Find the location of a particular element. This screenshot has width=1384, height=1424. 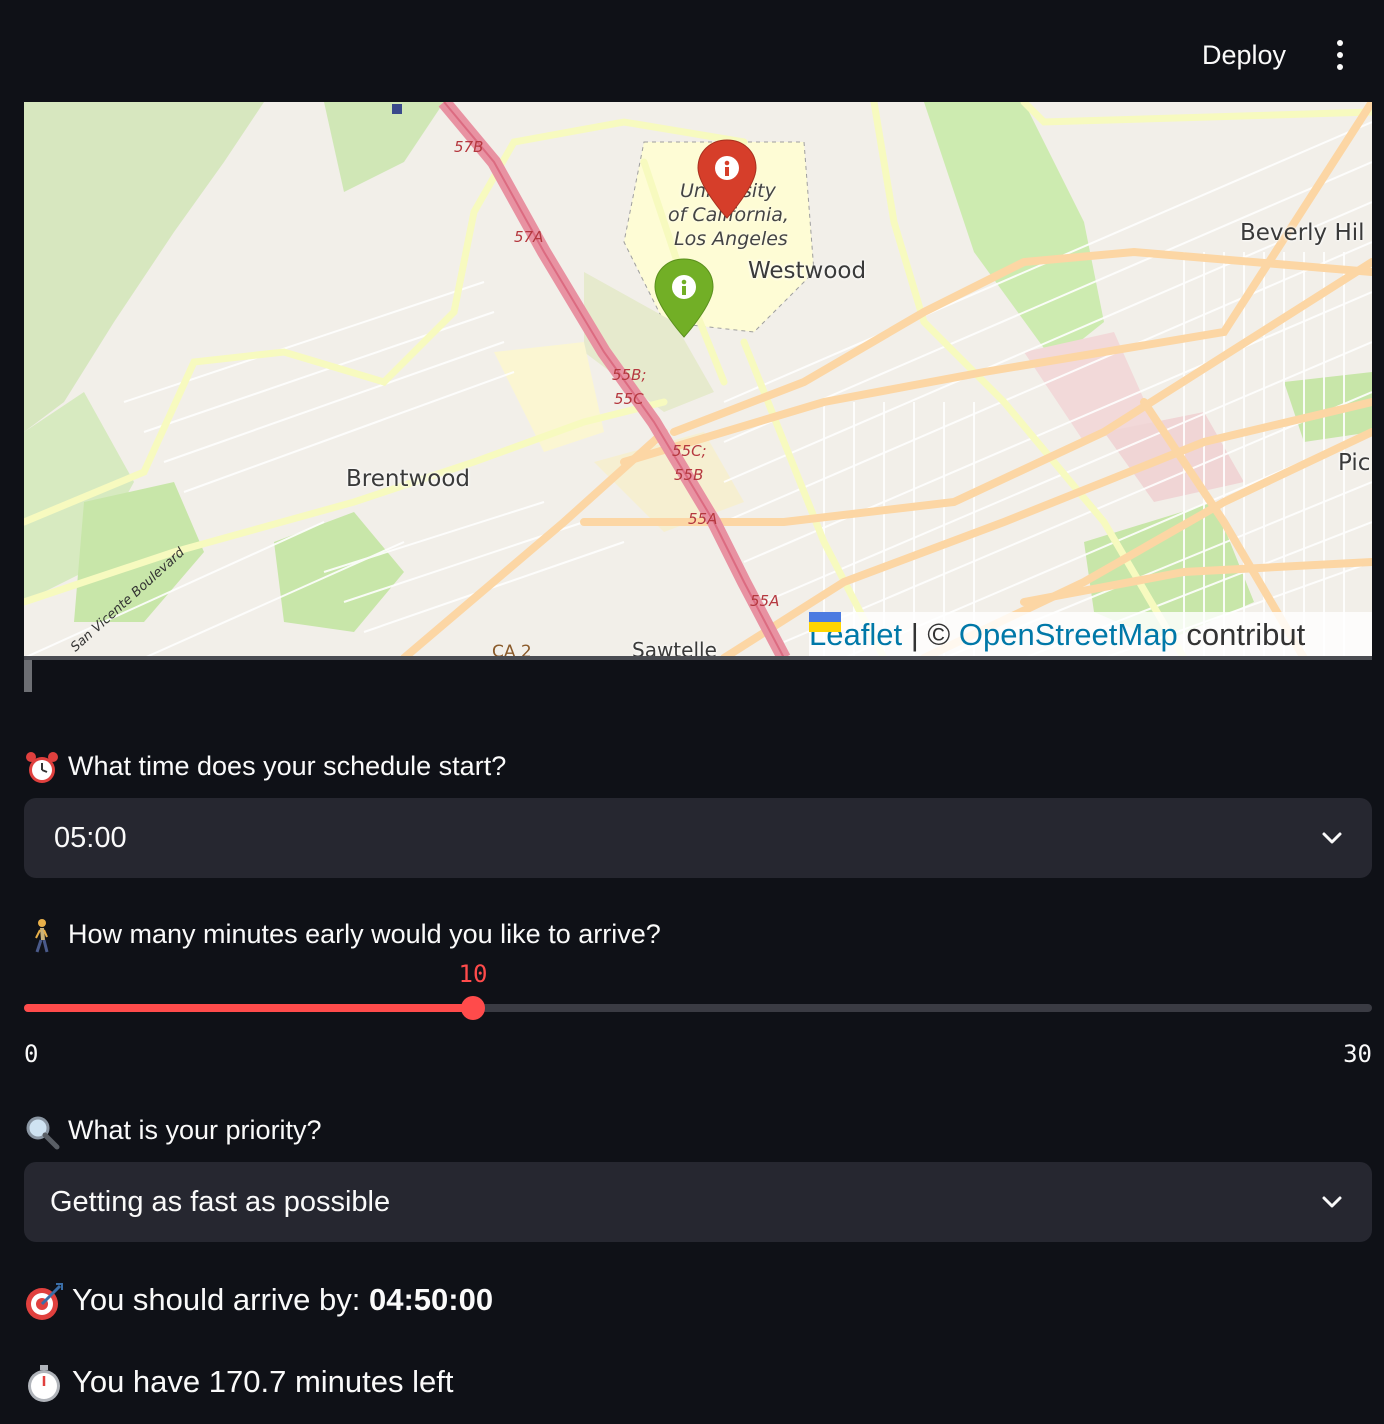

map-exit-55c-55b-2: 55B is located at coordinates (689, 475).